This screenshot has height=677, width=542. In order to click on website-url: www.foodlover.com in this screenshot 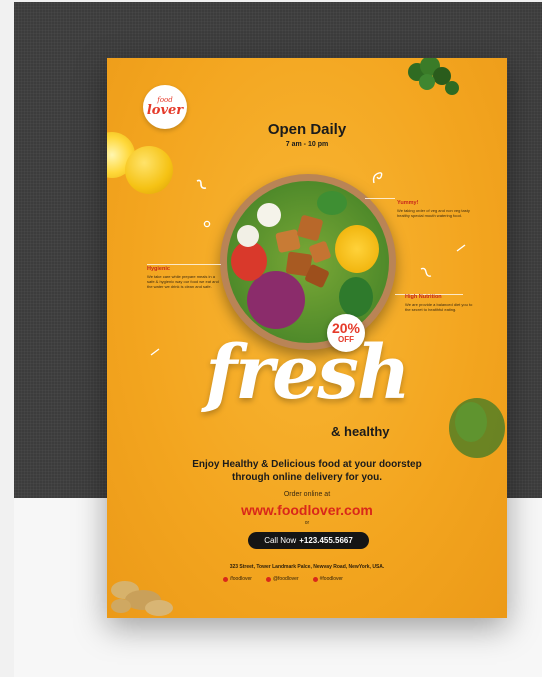, I will do `click(307, 510)`.